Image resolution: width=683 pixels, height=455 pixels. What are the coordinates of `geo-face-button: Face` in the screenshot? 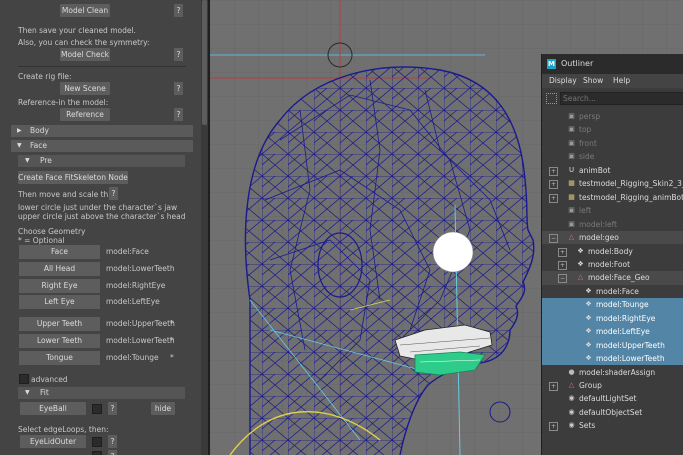 It's located at (59, 252).